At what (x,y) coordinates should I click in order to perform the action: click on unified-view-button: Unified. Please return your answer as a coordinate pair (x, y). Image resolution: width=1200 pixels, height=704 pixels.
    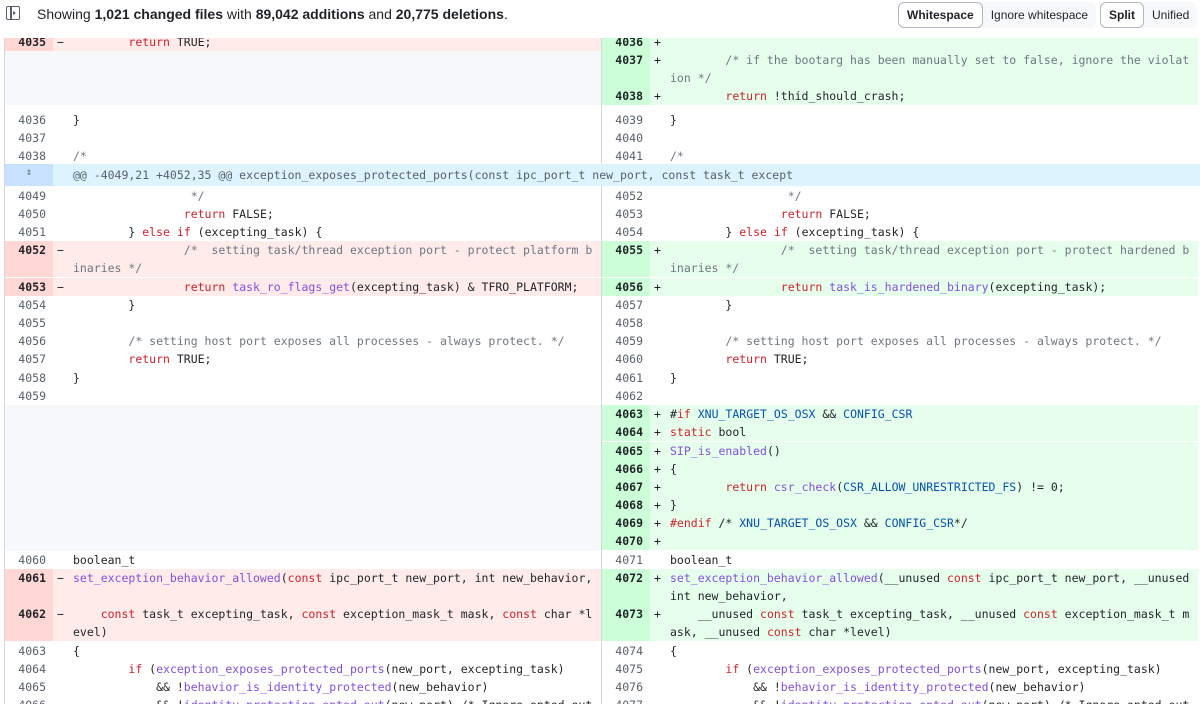
    Looking at the image, I should click on (1170, 15).